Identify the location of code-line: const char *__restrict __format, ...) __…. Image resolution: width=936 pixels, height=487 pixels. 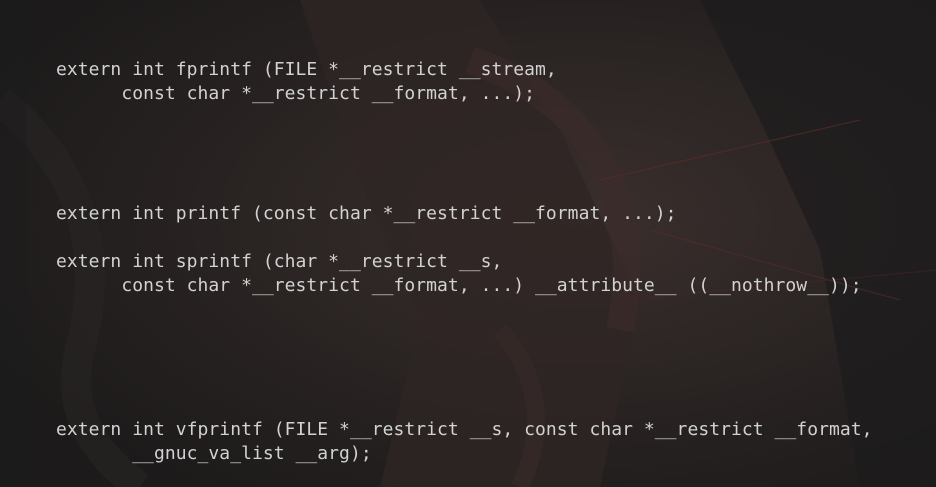
(459, 285).